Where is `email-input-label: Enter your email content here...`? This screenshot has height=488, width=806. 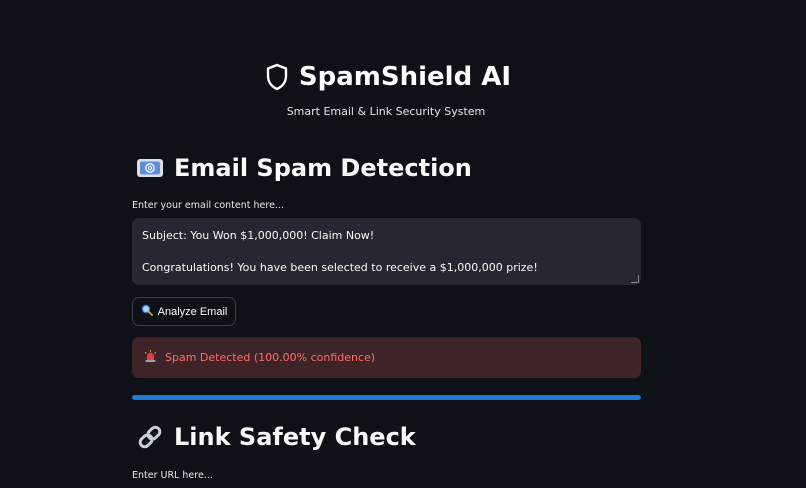
email-input-label: Enter your email content here... is located at coordinates (208, 205).